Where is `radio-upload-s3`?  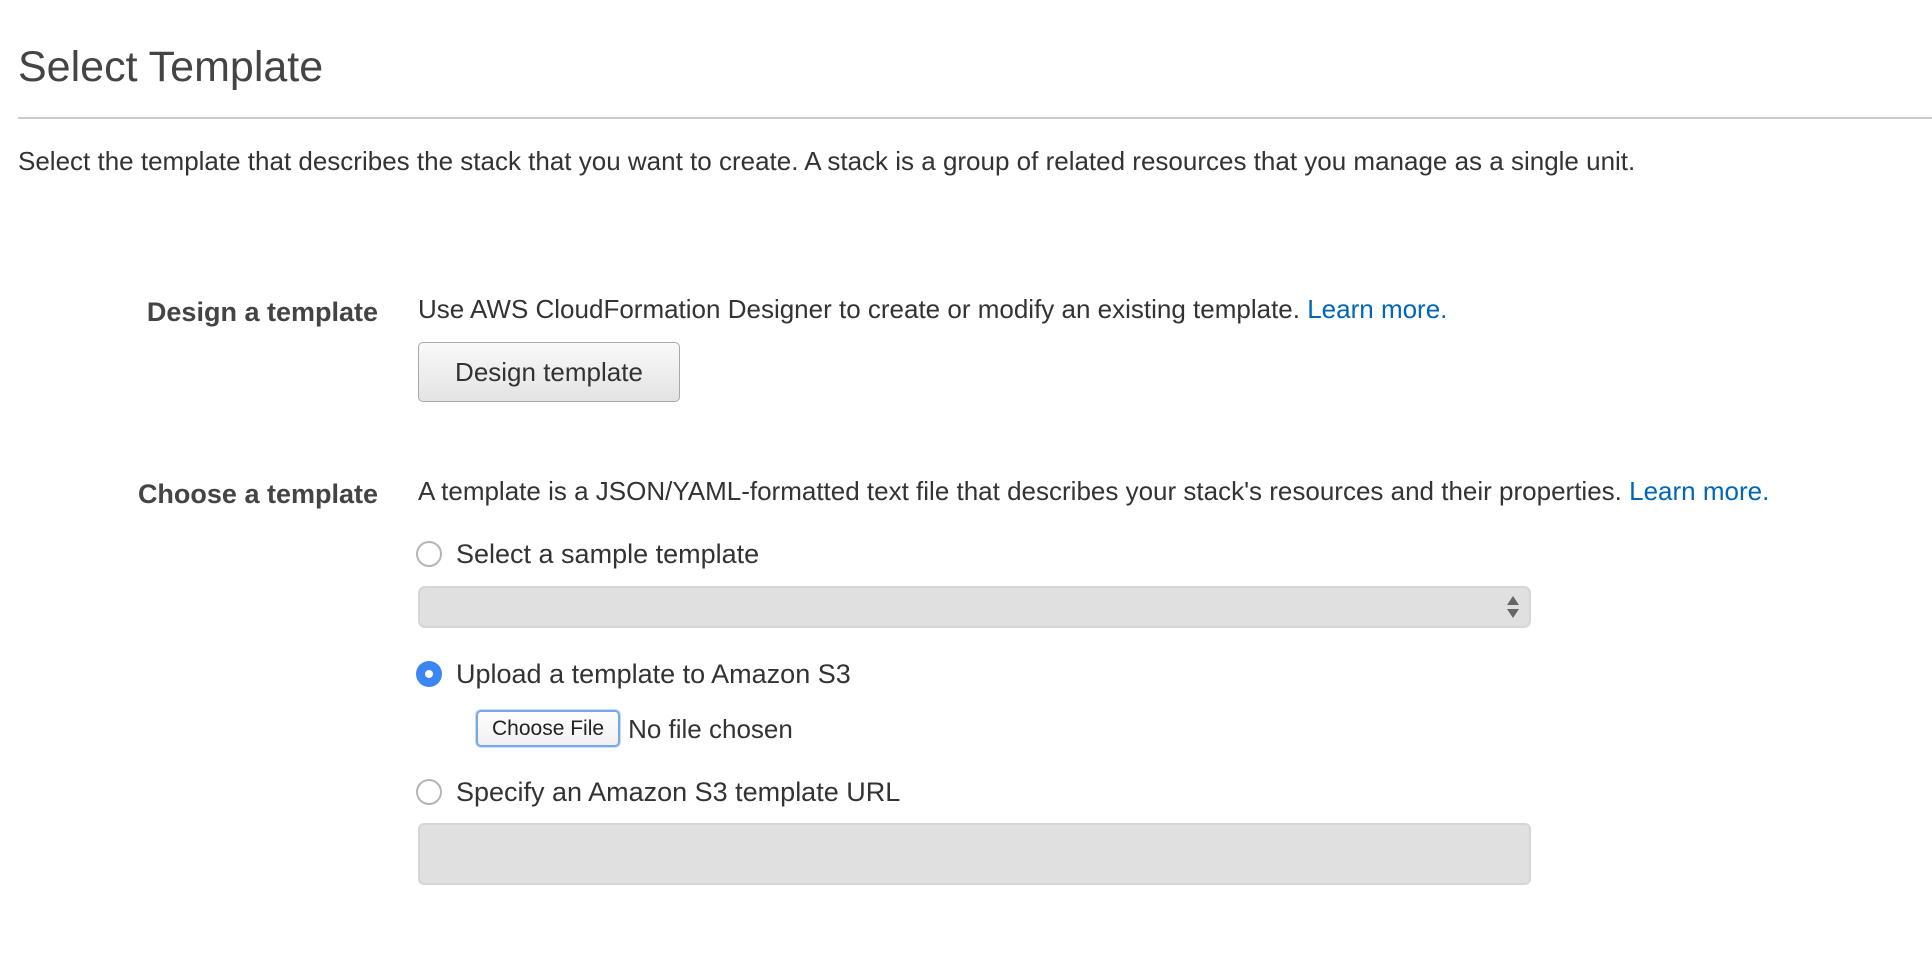 radio-upload-s3 is located at coordinates (429, 674).